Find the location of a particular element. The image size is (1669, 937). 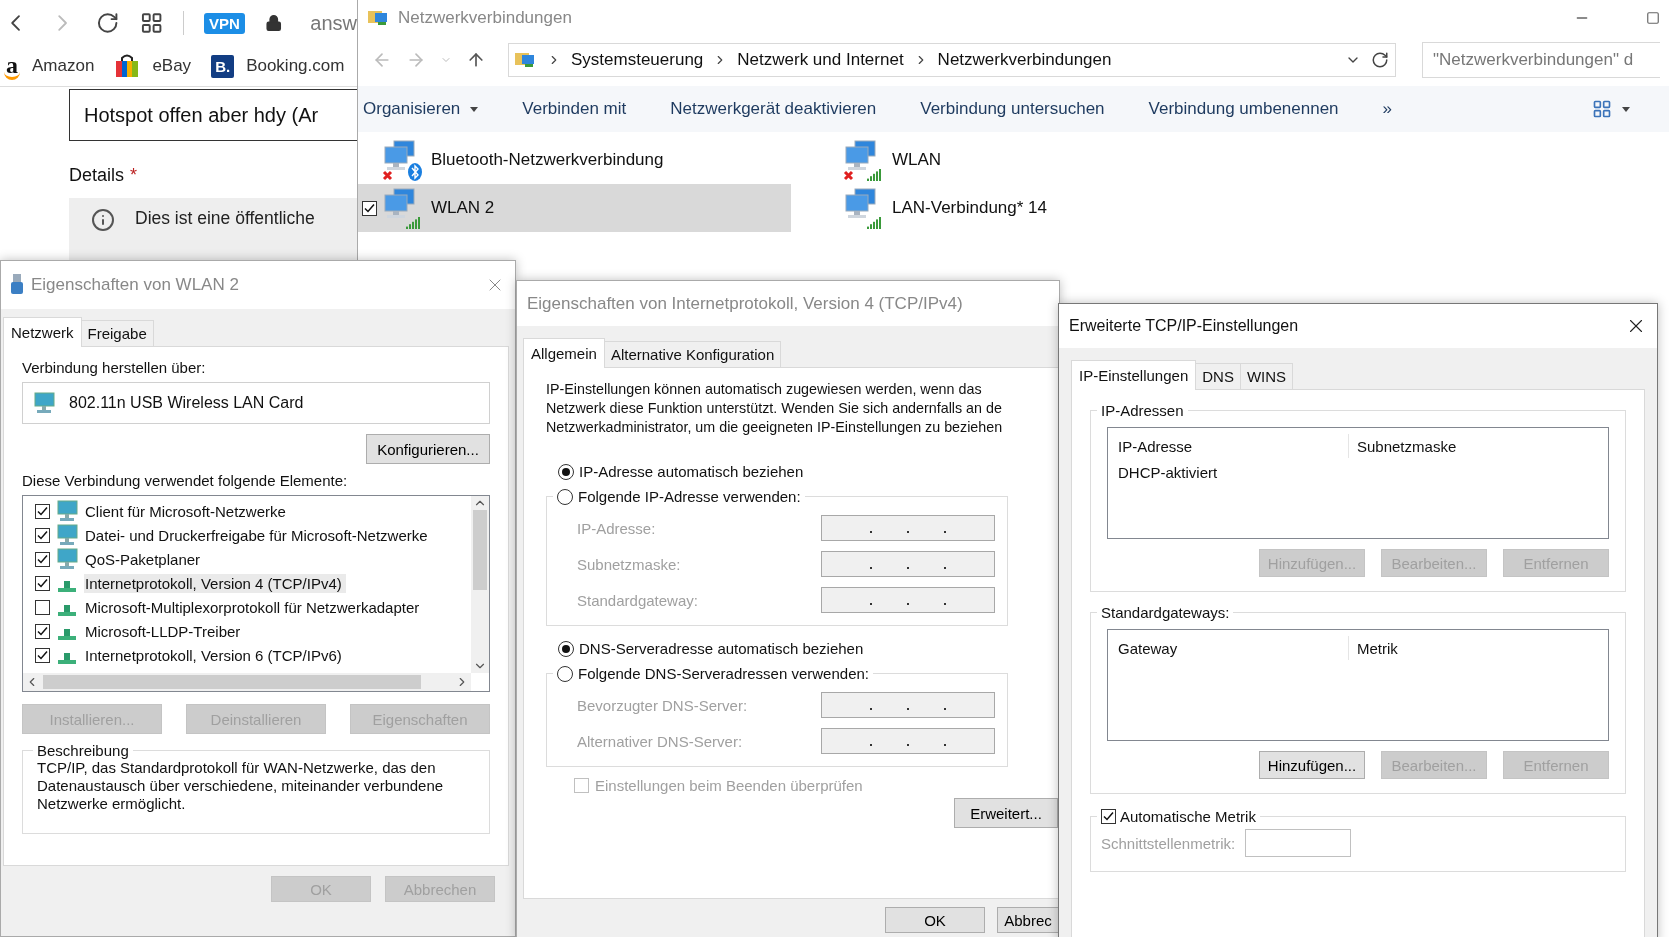

required-mark: * is located at coordinates (134, 175).